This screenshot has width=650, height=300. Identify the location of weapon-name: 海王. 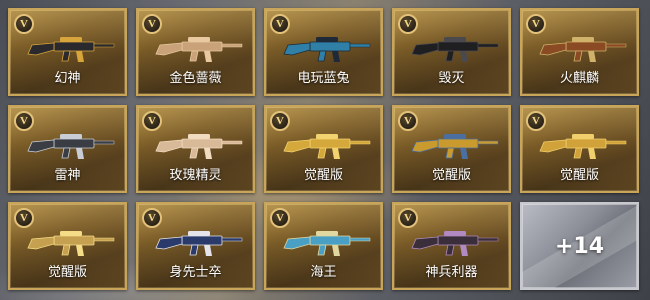
(323, 272).